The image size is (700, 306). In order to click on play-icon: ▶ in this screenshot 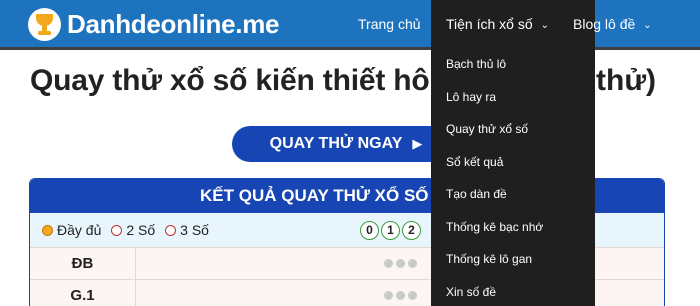, I will do `click(417, 143)`.